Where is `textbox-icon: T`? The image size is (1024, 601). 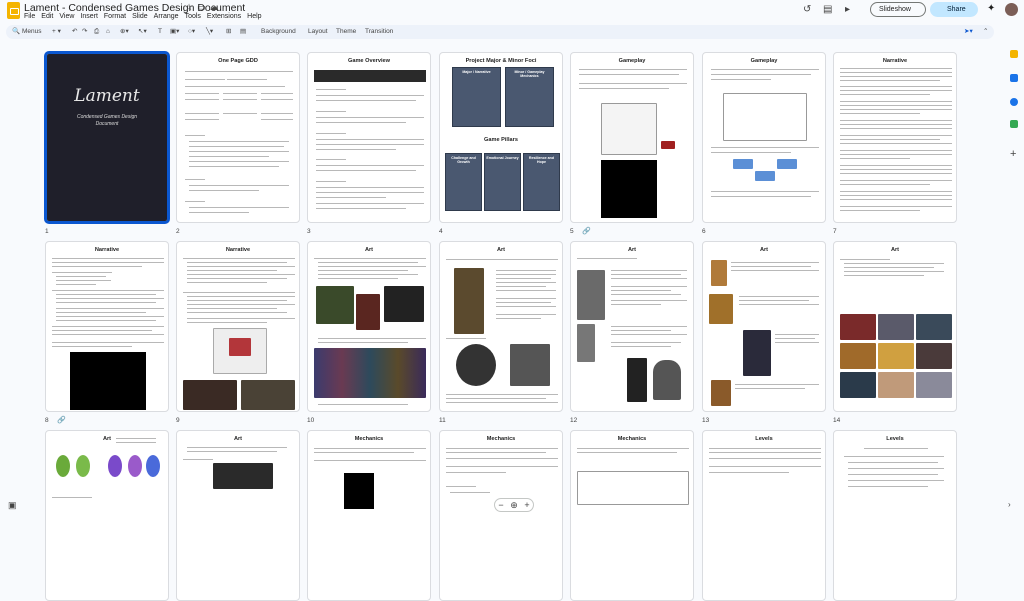 textbox-icon: T is located at coordinates (160, 32).